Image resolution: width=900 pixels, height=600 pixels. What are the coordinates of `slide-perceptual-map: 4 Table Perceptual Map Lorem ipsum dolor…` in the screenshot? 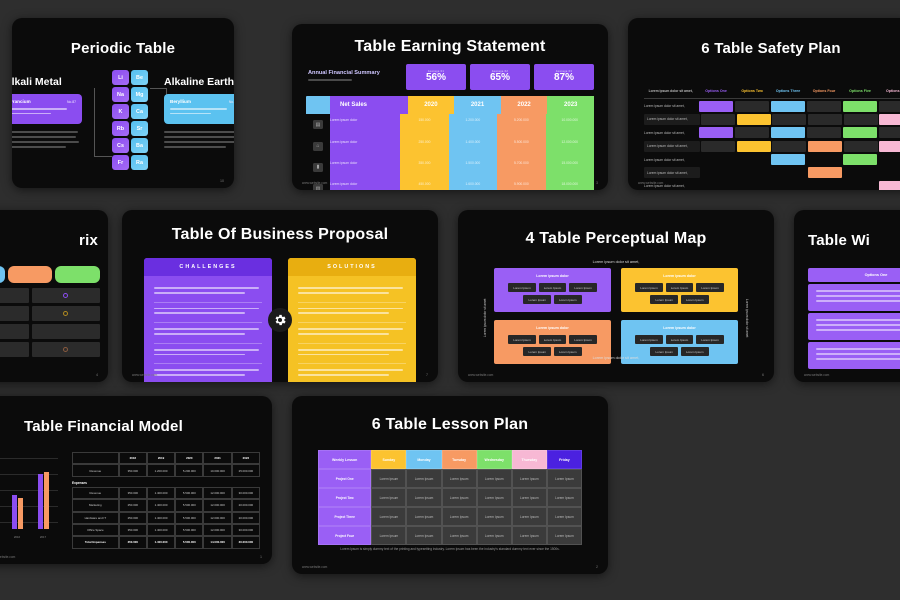 It's located at (616, 296).